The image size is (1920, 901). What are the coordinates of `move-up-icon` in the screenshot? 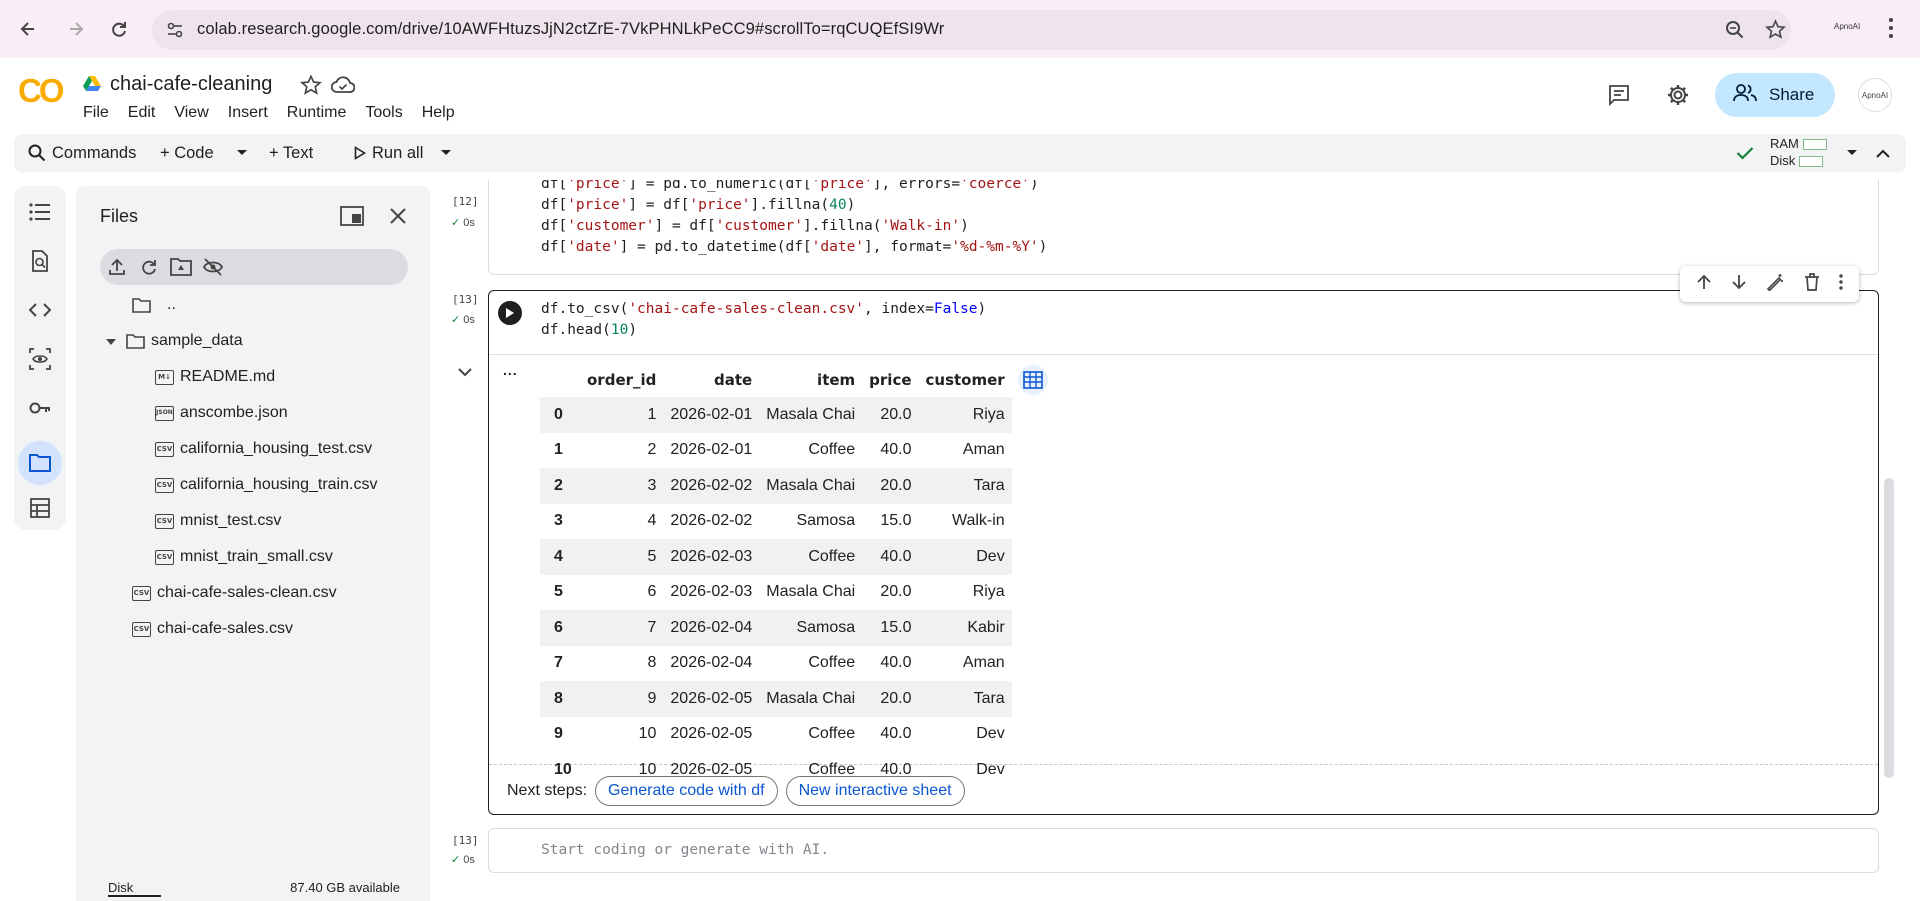 It's located at (1704, 284).